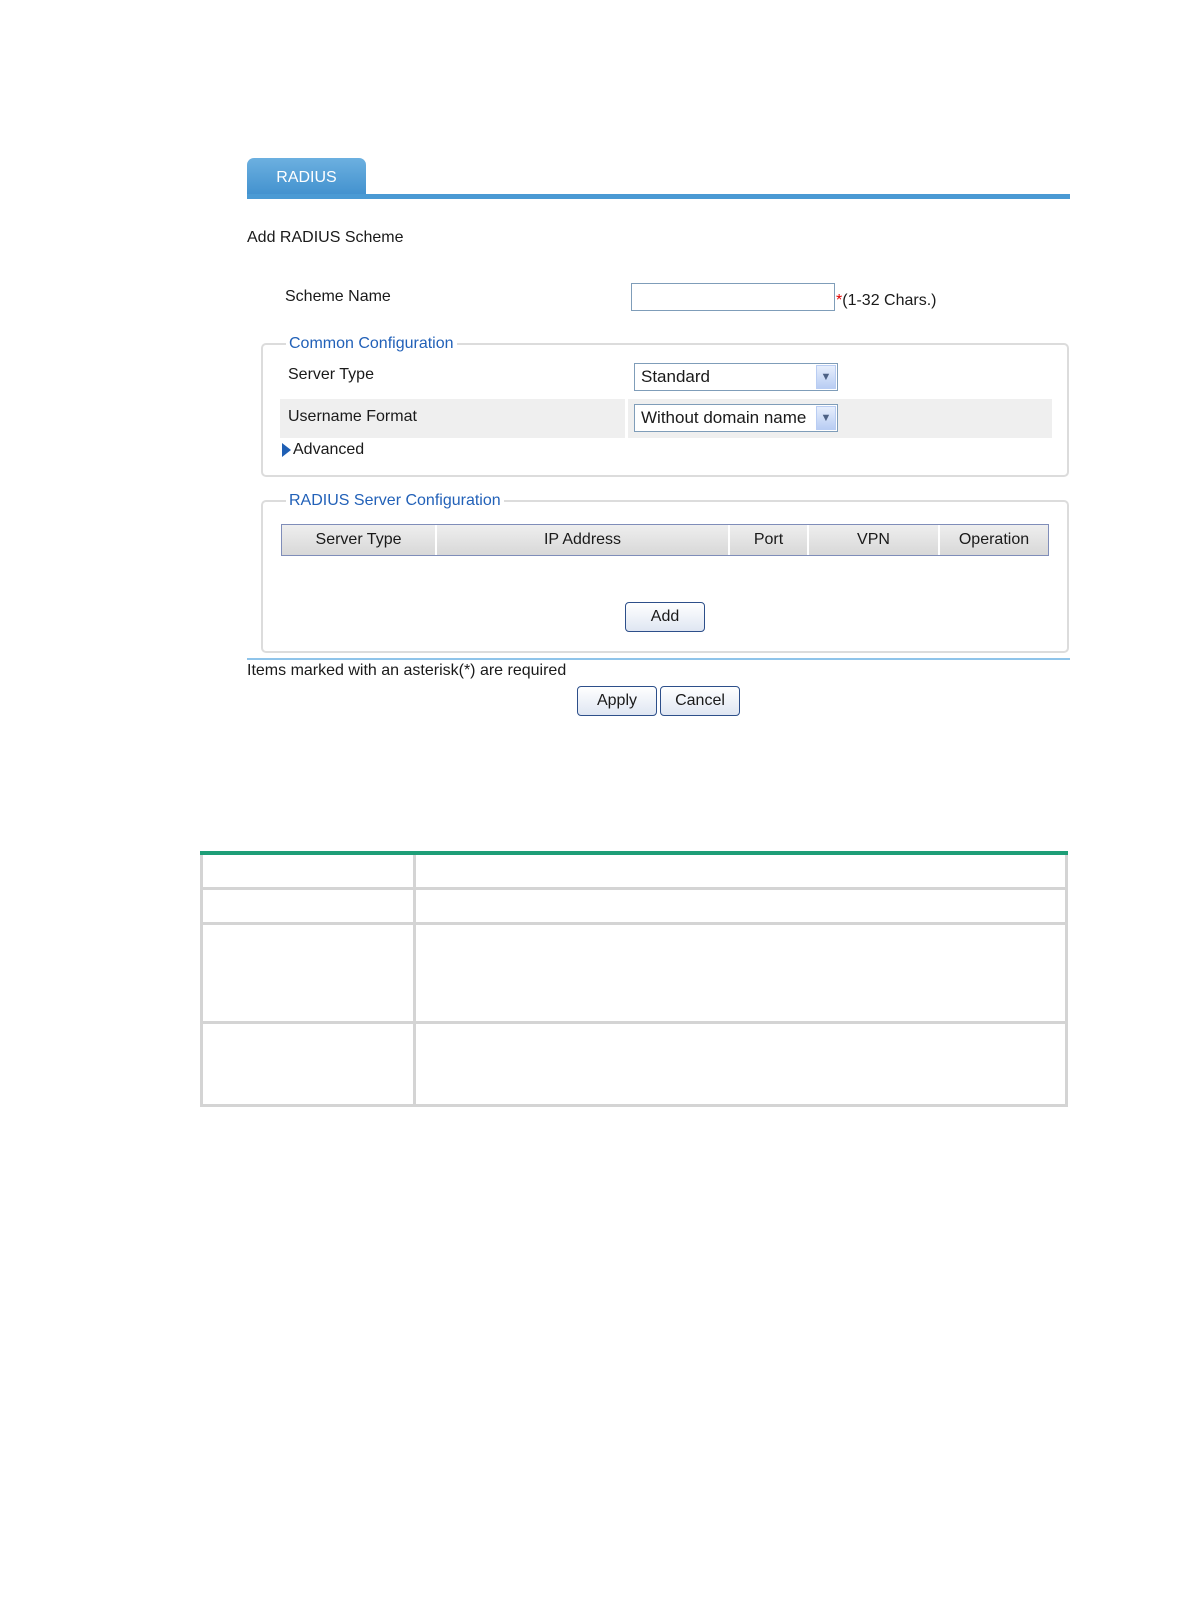  What do you see at coordinates (325, 237) in the screenshot?
I see `page-title: Add RADIUS Scheme` at bounding box center [325, 237].